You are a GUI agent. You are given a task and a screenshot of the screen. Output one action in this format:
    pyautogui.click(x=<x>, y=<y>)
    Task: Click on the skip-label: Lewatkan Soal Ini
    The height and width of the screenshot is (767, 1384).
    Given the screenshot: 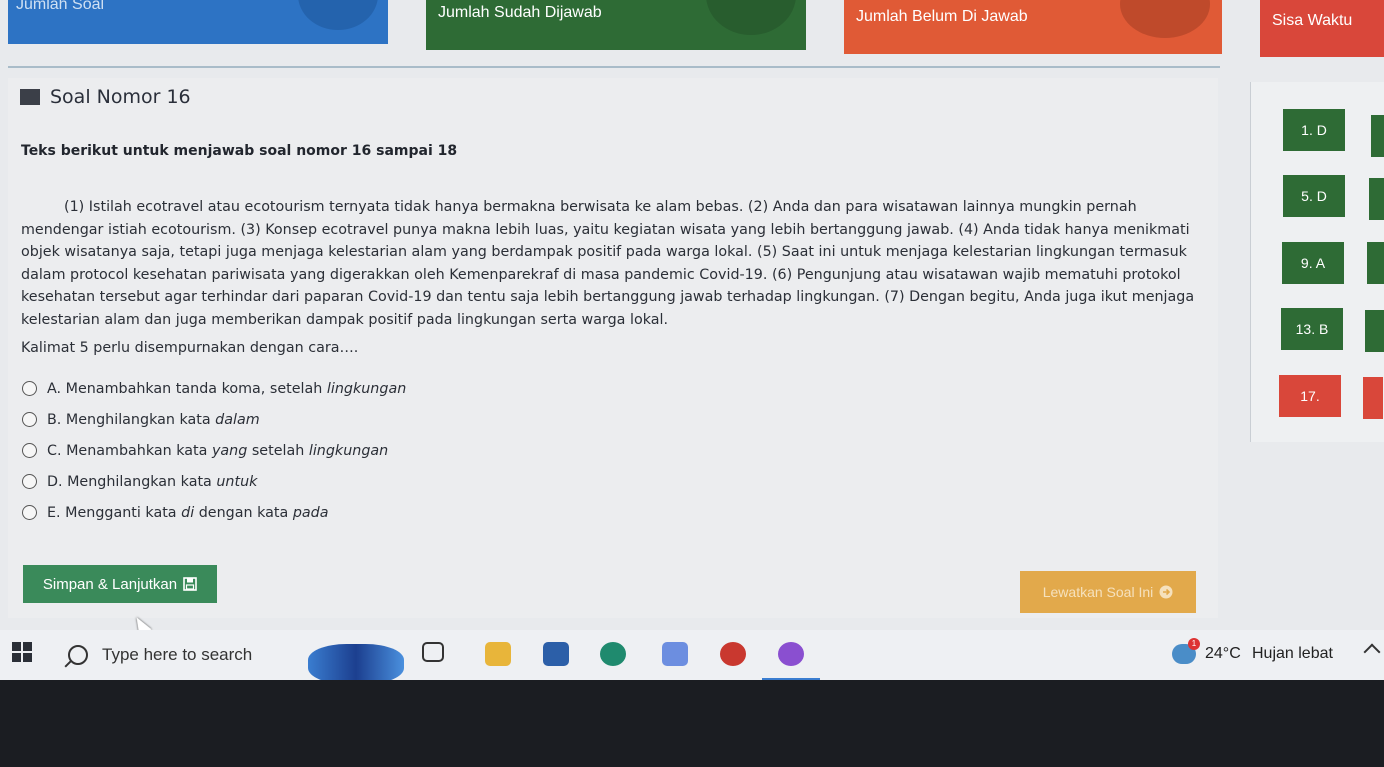 What is the action you would take?
    pyautogui.click(x=1098, y=592)
    